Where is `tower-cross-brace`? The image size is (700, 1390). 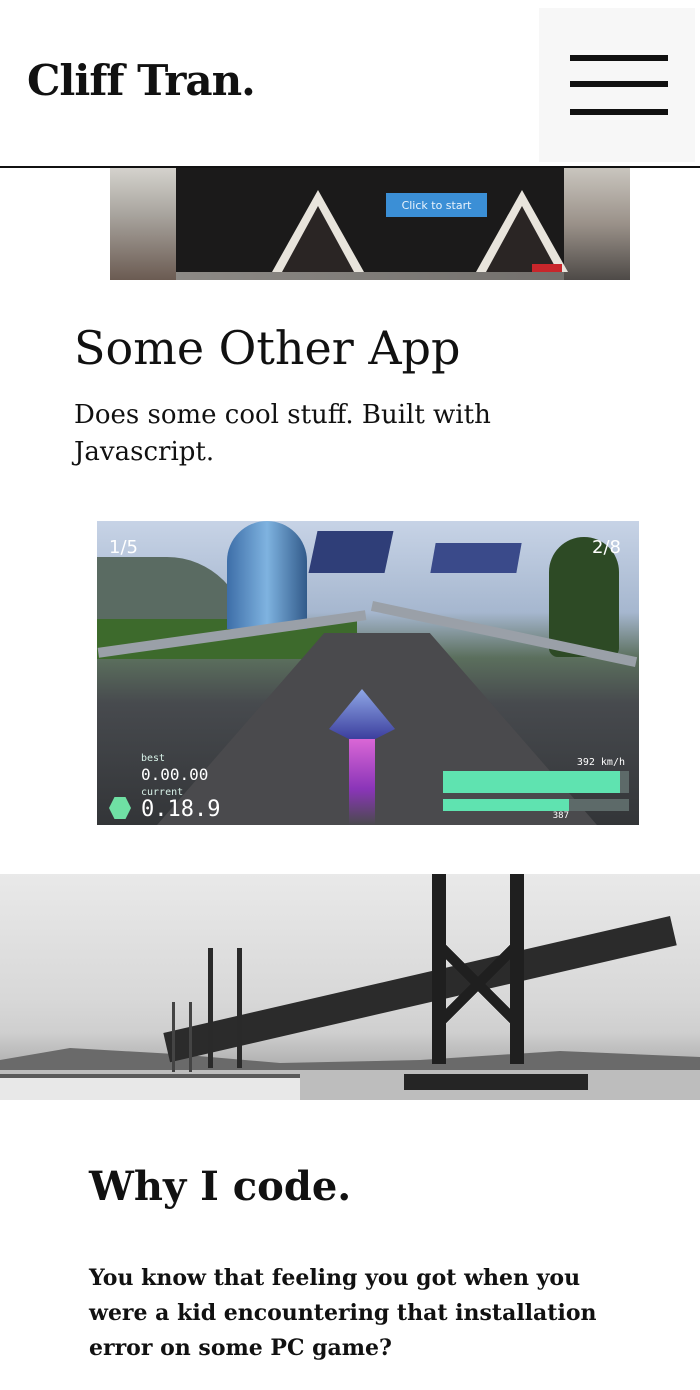
tower-cross-brace is located at coordinates (478, 984).